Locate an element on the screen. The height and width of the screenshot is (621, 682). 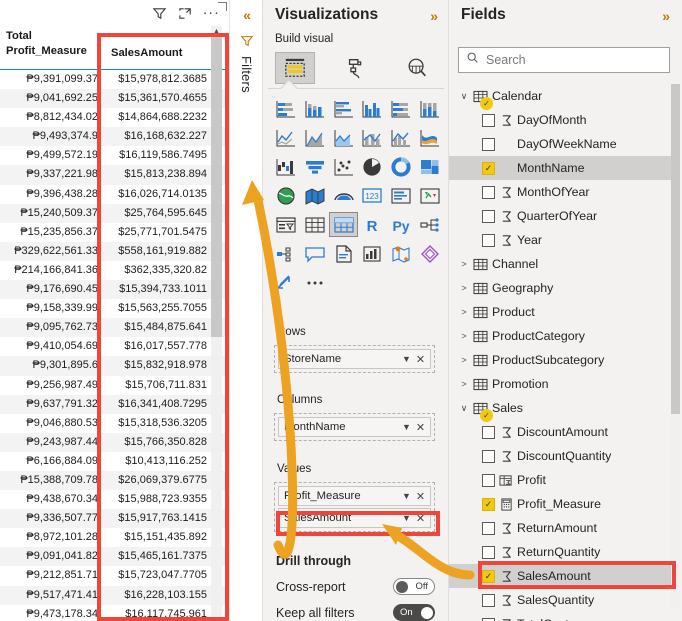
keep-all-filters-toggle: On is located at coordinates (414, 612).